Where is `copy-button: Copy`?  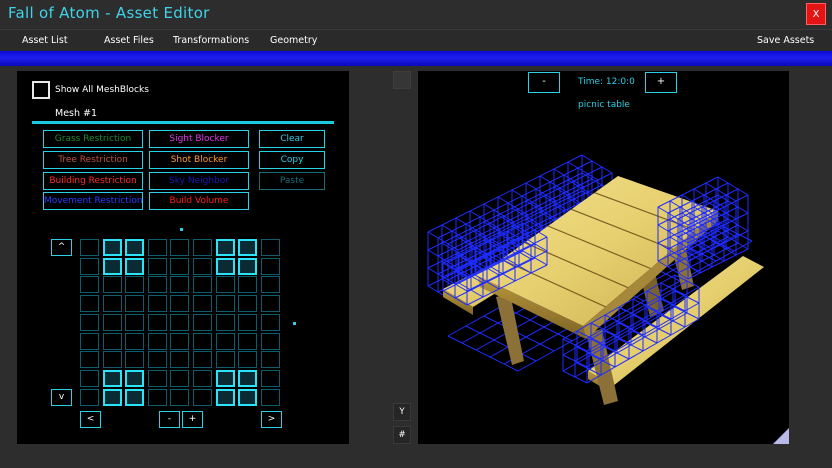
copy-button: Copy is located at coordinates (292, 160).